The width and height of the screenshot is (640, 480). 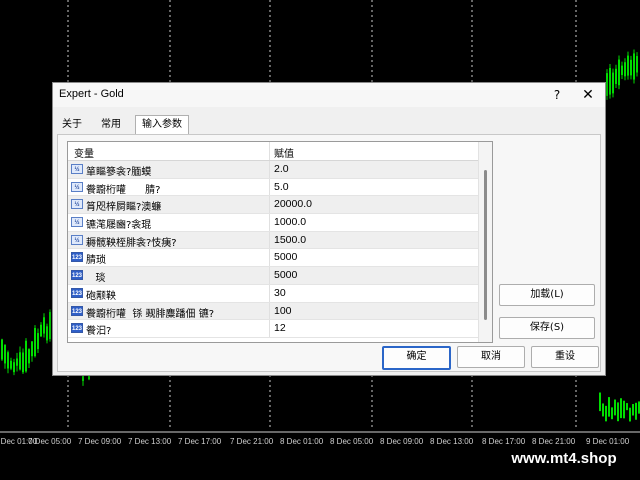 I want to click on close-icon: ✕, so click(x=588, y=95).